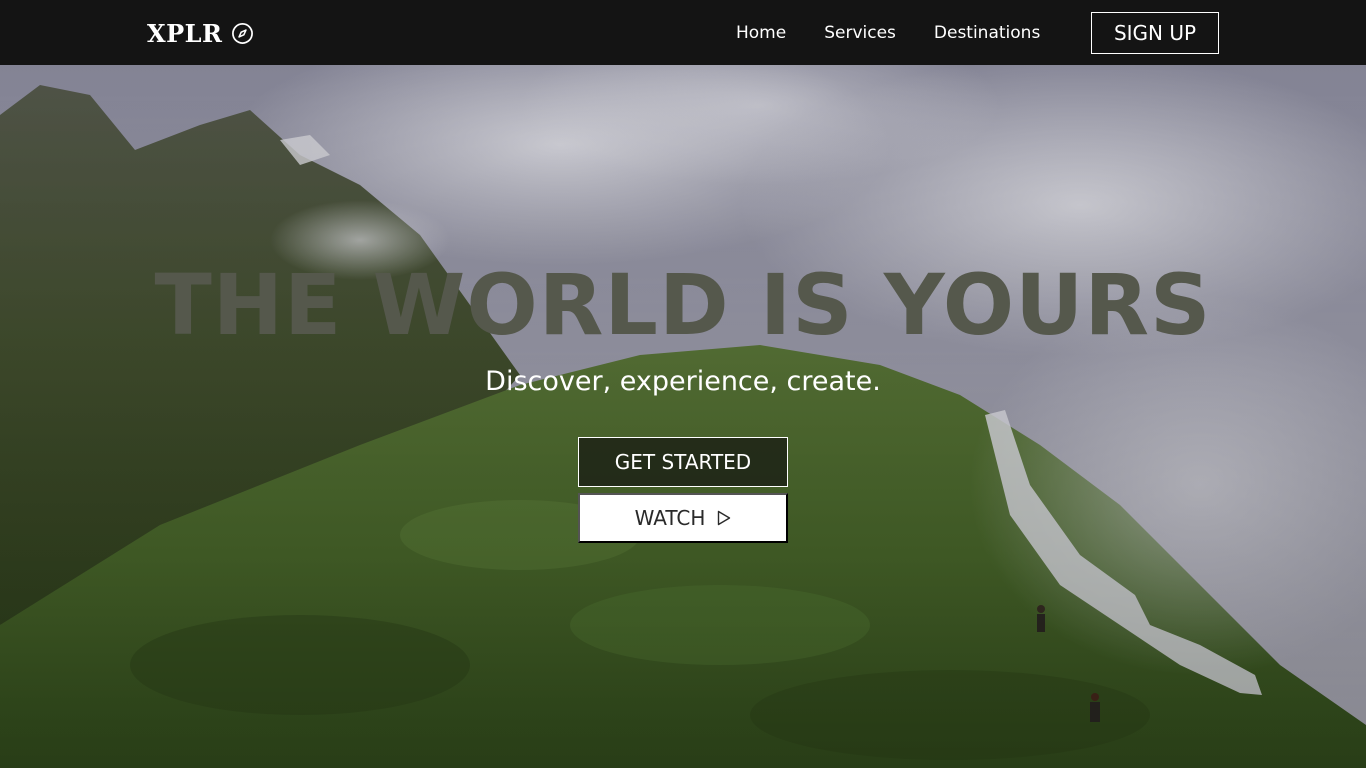  I want to click on hero-subtitle: Discover, experience, create., so click(683, 381).